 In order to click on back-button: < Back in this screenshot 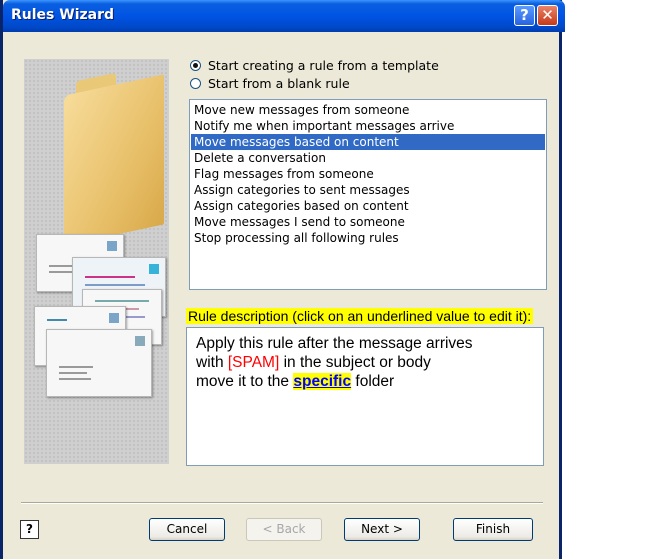, I will do `click(284, 529)`.